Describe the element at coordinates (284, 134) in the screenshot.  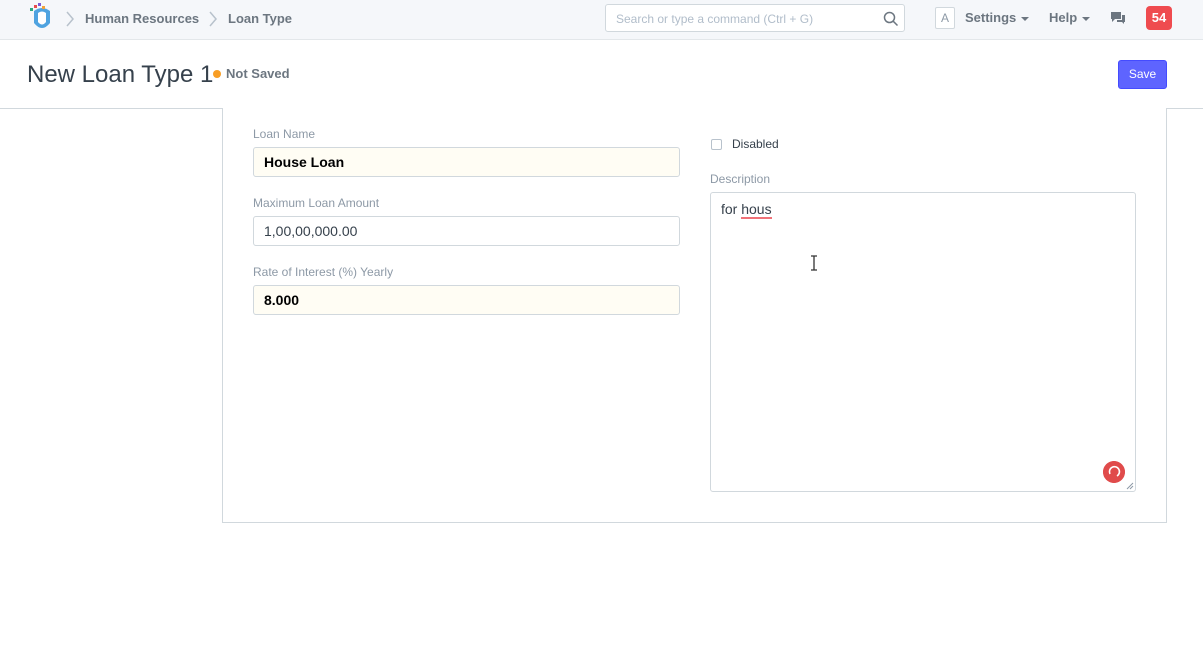
I see `loan-name-label: Loan Name` at that location.